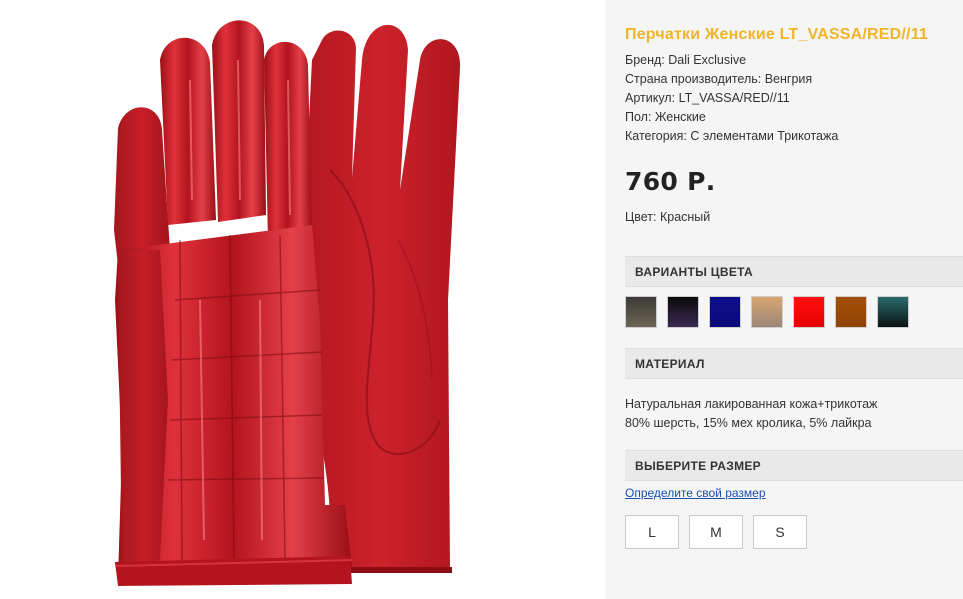 This screenshot has width=963, height=599. I want to click on swatch-beige, so click(767, 312).